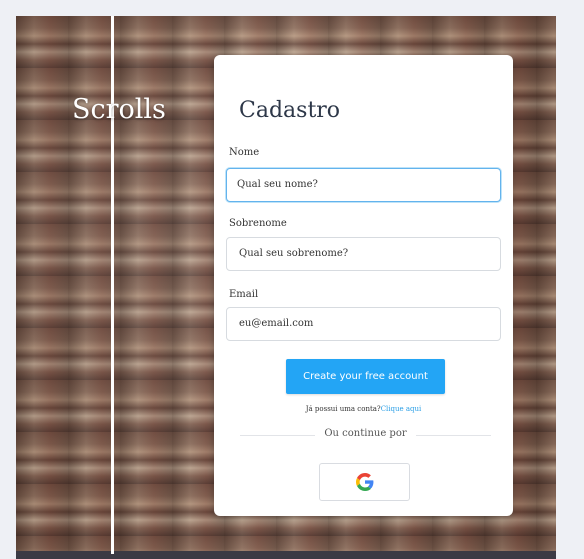  What do you see at coordinates (258, 223) in the screenshot?
I see `last-name-label: Sobrenome` at bounding box center [258, 223].